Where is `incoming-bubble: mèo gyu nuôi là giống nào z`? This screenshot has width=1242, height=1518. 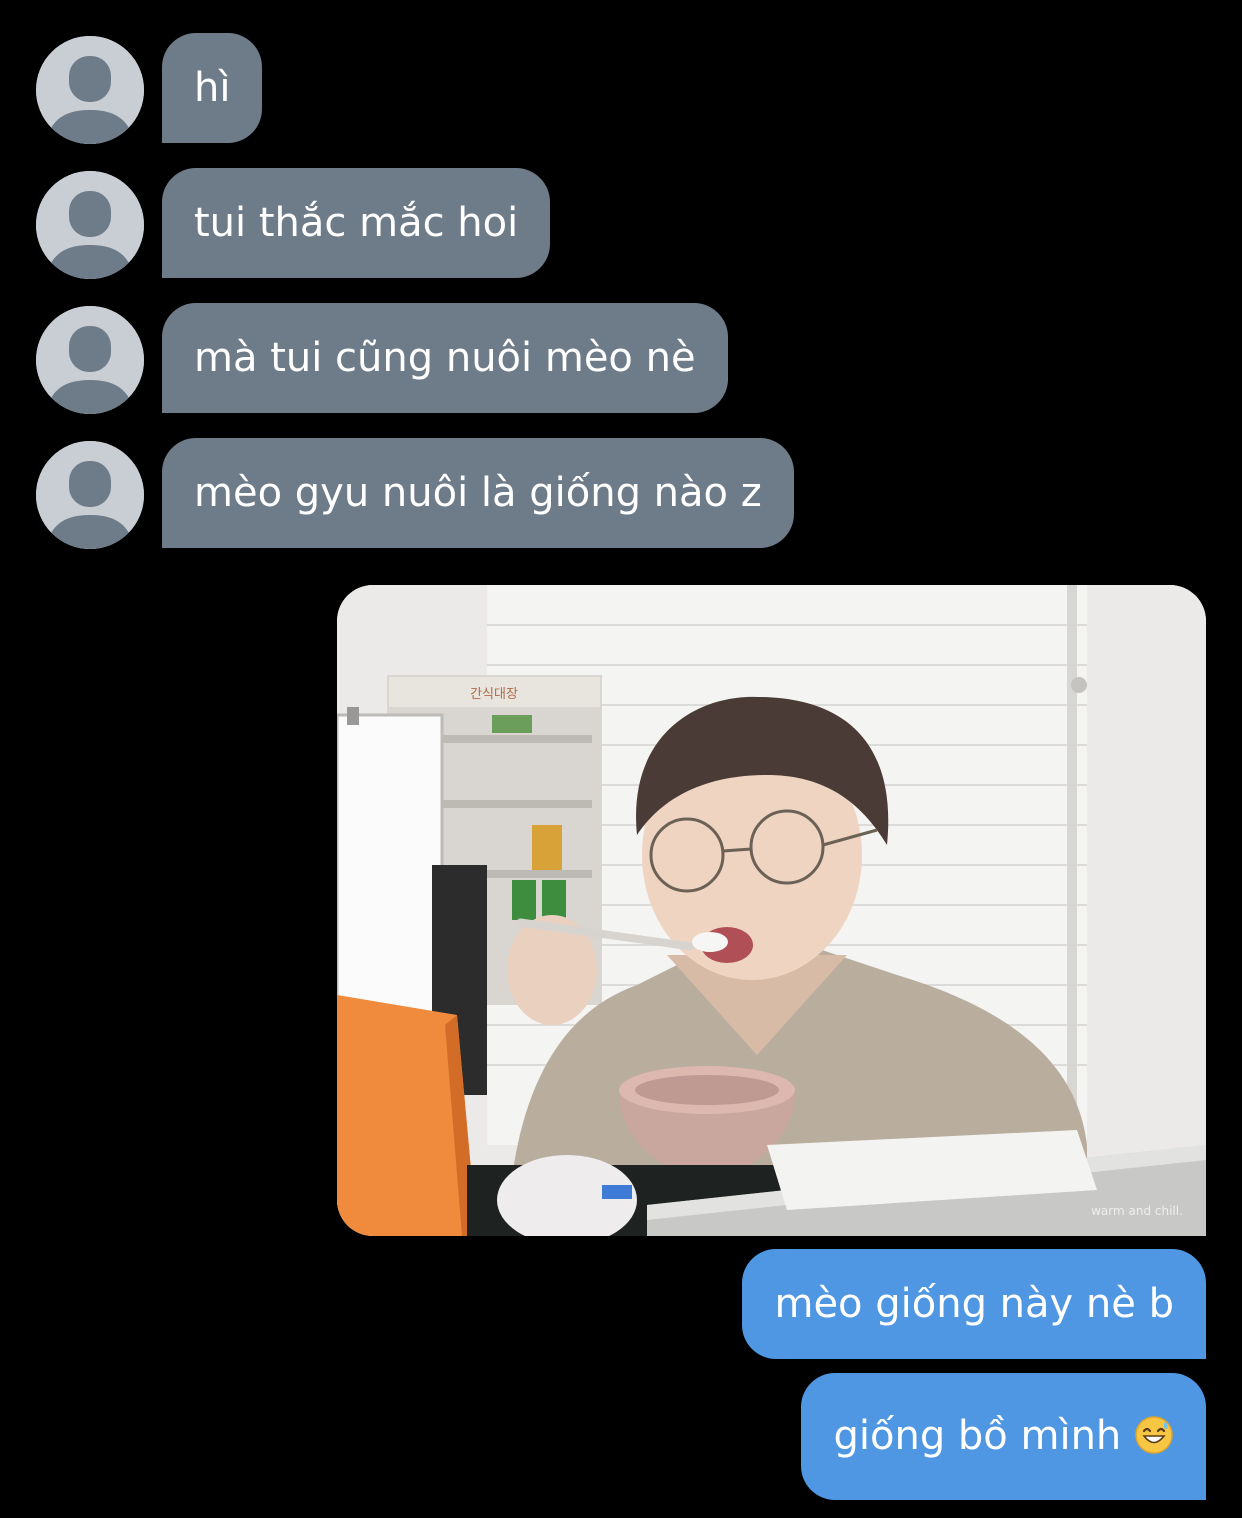
incoming-bubble: mèo gyu nuôi là giống nào z is located at coordinates (478, 493).